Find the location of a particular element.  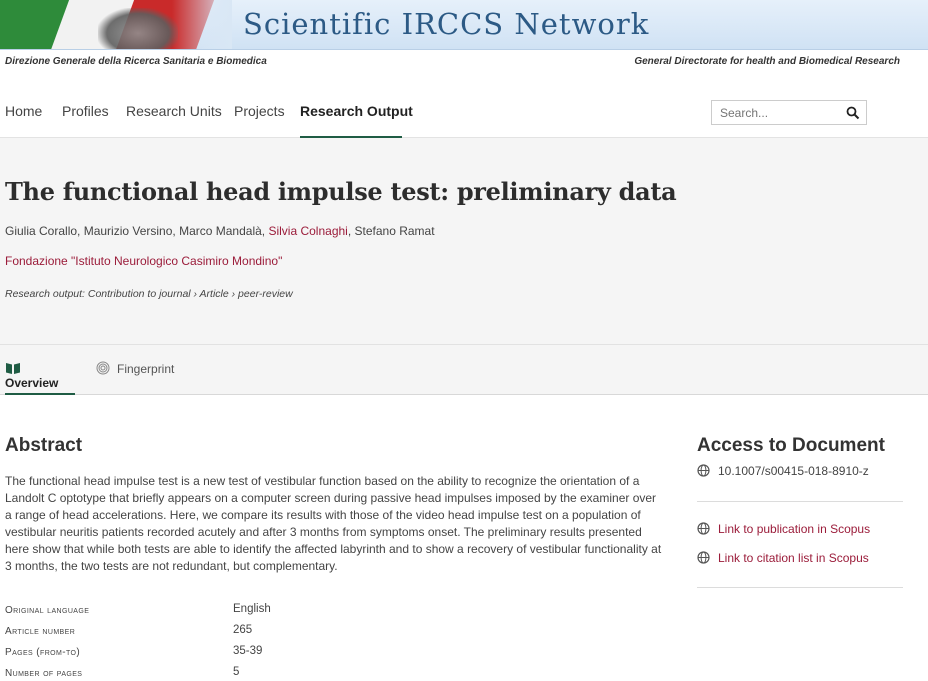

link-citations-scopus: Link to citation list in Scopus is located at coordinates (783, 558).